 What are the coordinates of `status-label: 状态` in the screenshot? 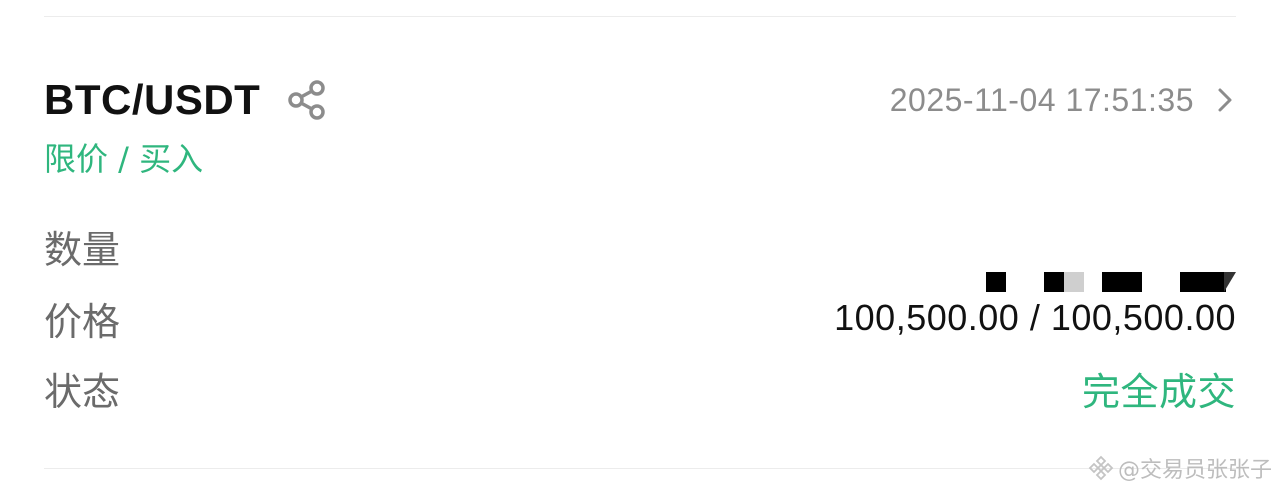 It's located at (82, 391).